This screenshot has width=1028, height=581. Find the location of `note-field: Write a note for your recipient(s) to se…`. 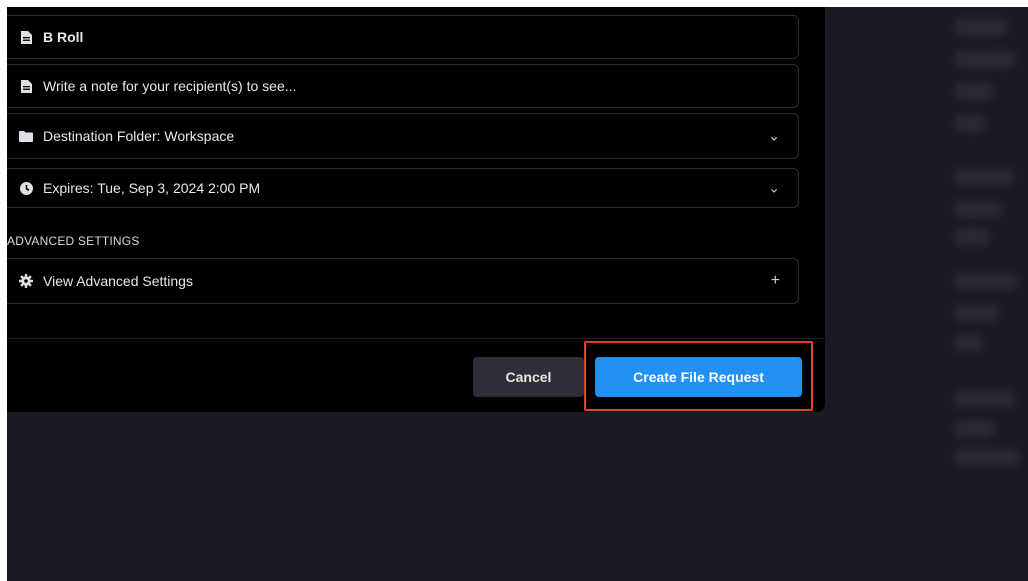

note-field: Write a note for your recipient(s) to se… is located at coordinates (403, 86).